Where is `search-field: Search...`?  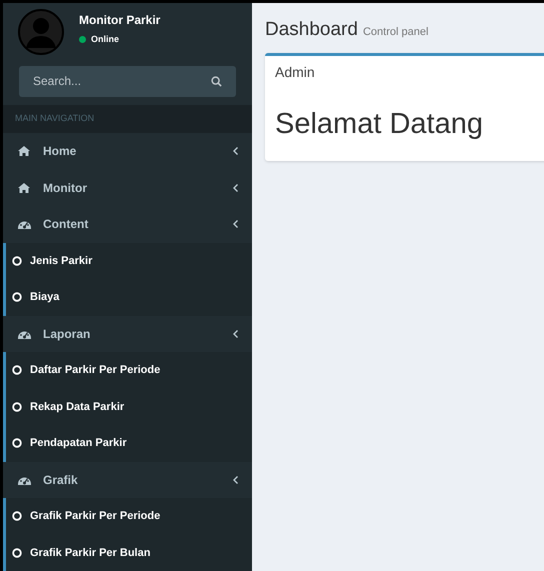 search-field: Search... is located at coordinates (127, 81).